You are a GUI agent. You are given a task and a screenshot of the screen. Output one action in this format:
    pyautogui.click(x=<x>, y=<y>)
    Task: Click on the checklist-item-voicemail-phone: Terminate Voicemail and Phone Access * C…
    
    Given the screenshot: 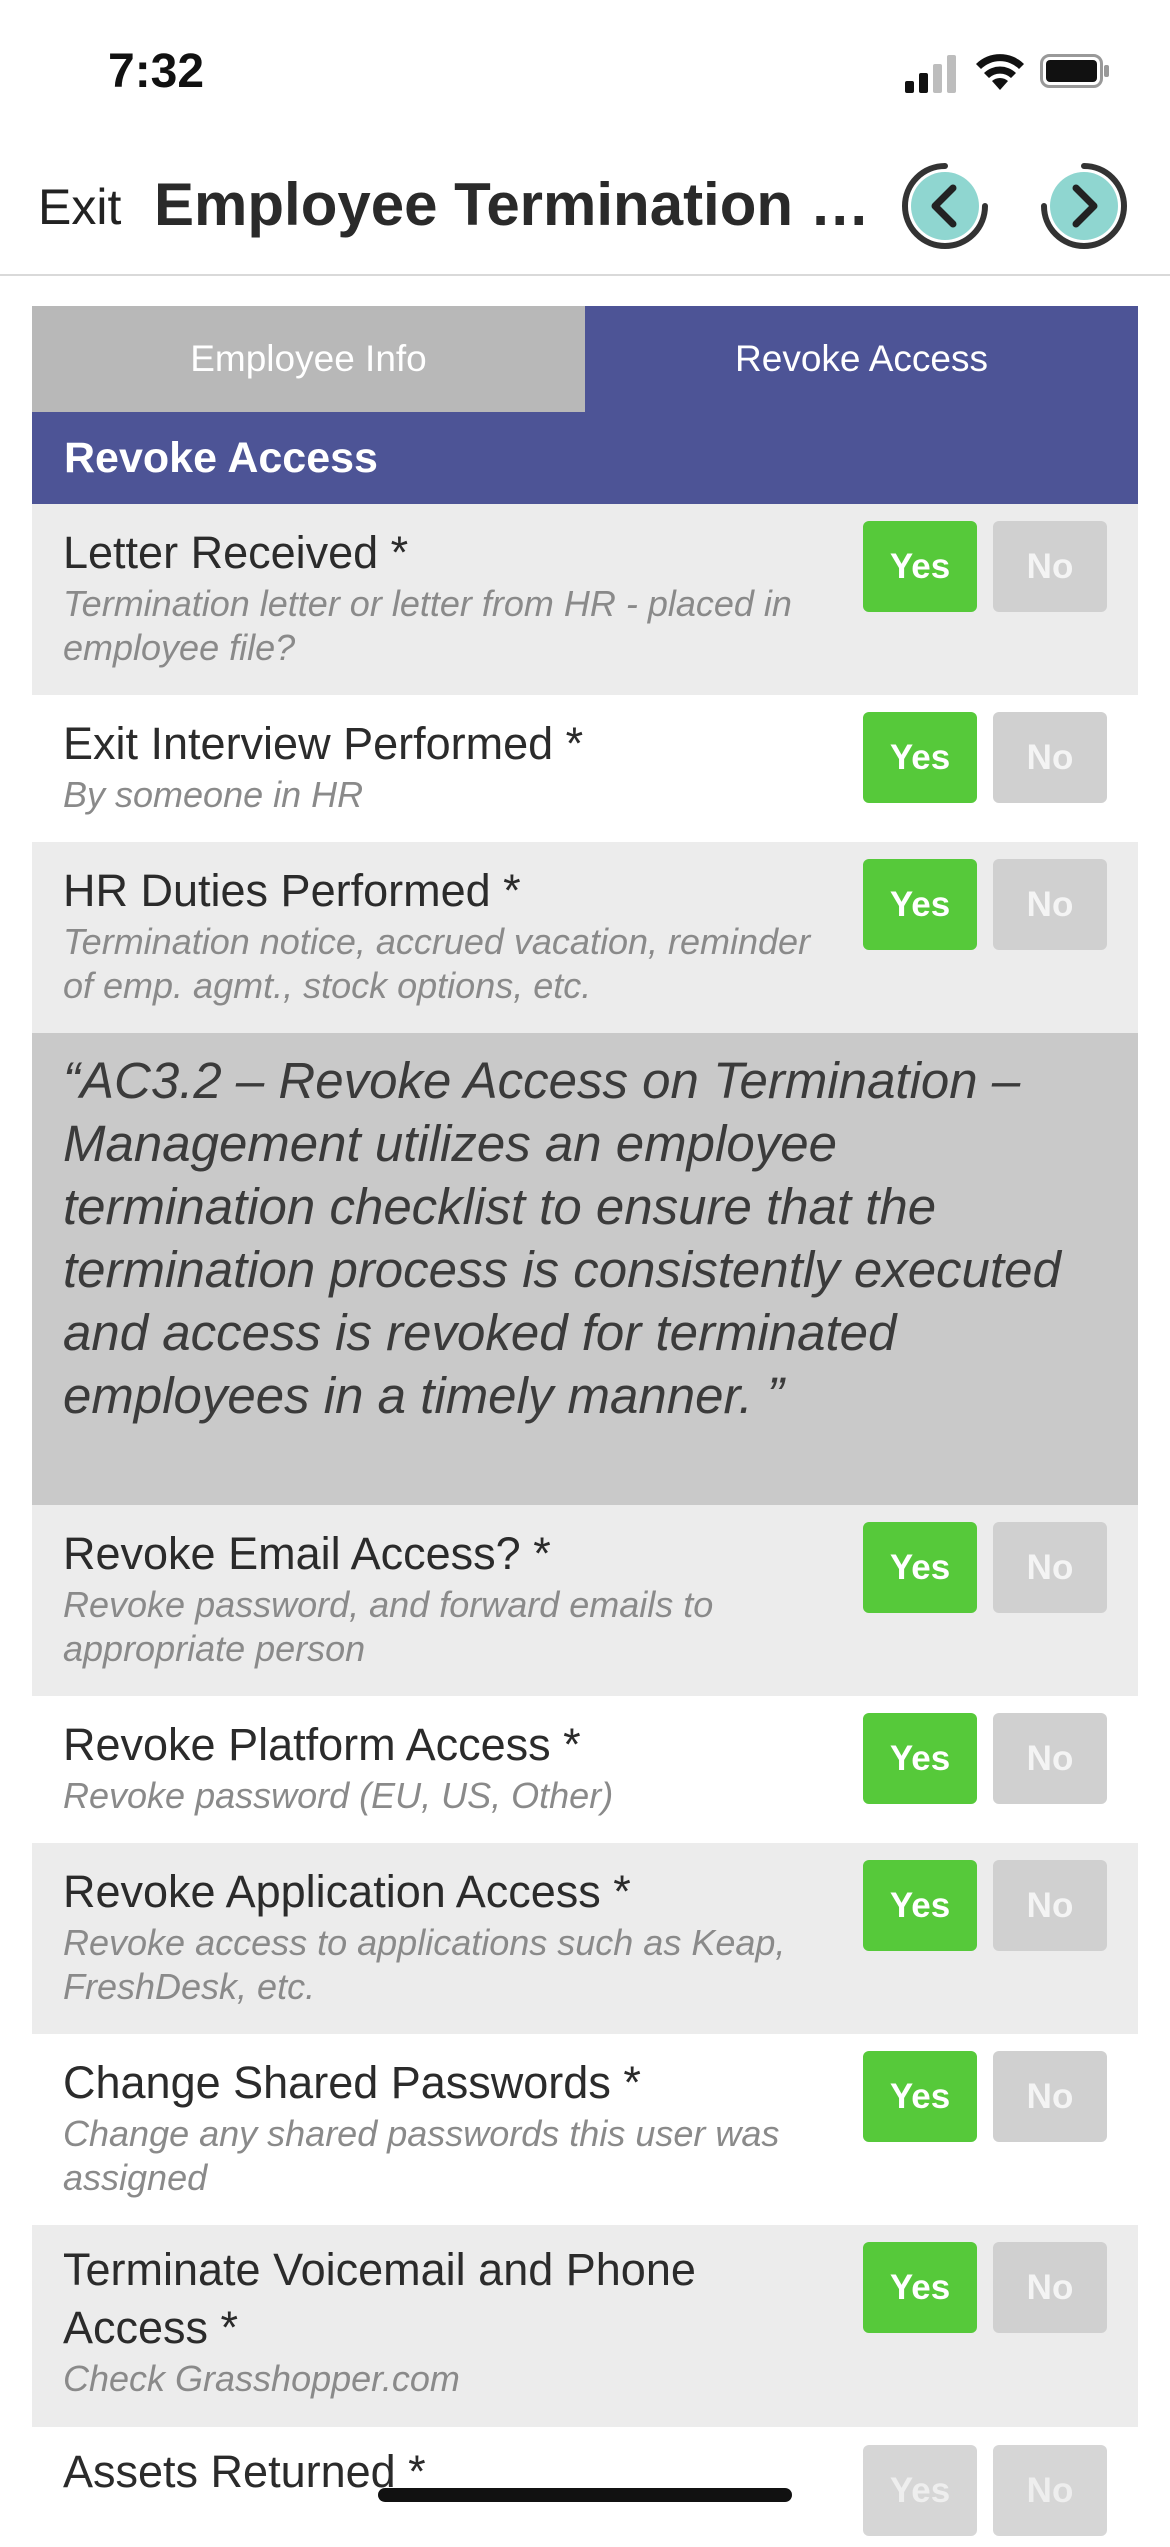 What is the action you would take?
    pyautogui.click(x=585, y=2326)
    